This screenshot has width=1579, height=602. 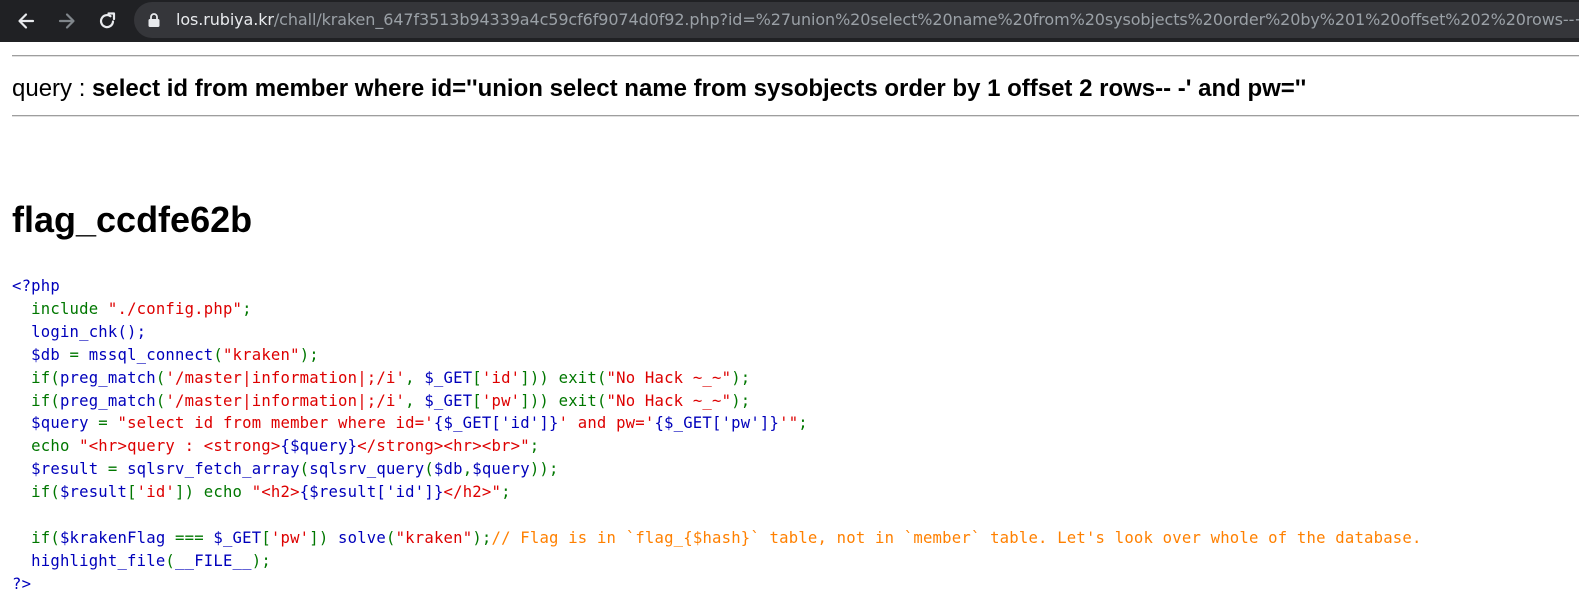 I want to click on code-token: "select id from member where id=', so click(x=275, y=423).